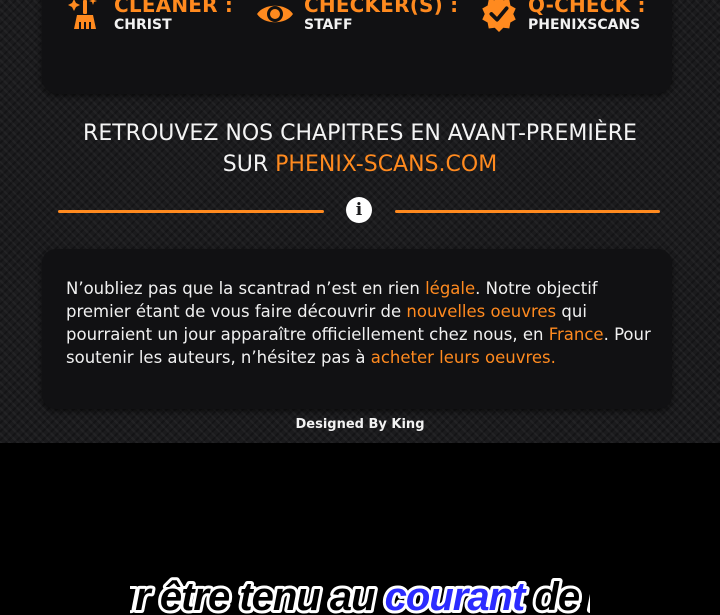 This screenshot has height=615, width=720. I want to click on credit-checker: CHECKER(S) : STAFF, so click(357, 17).